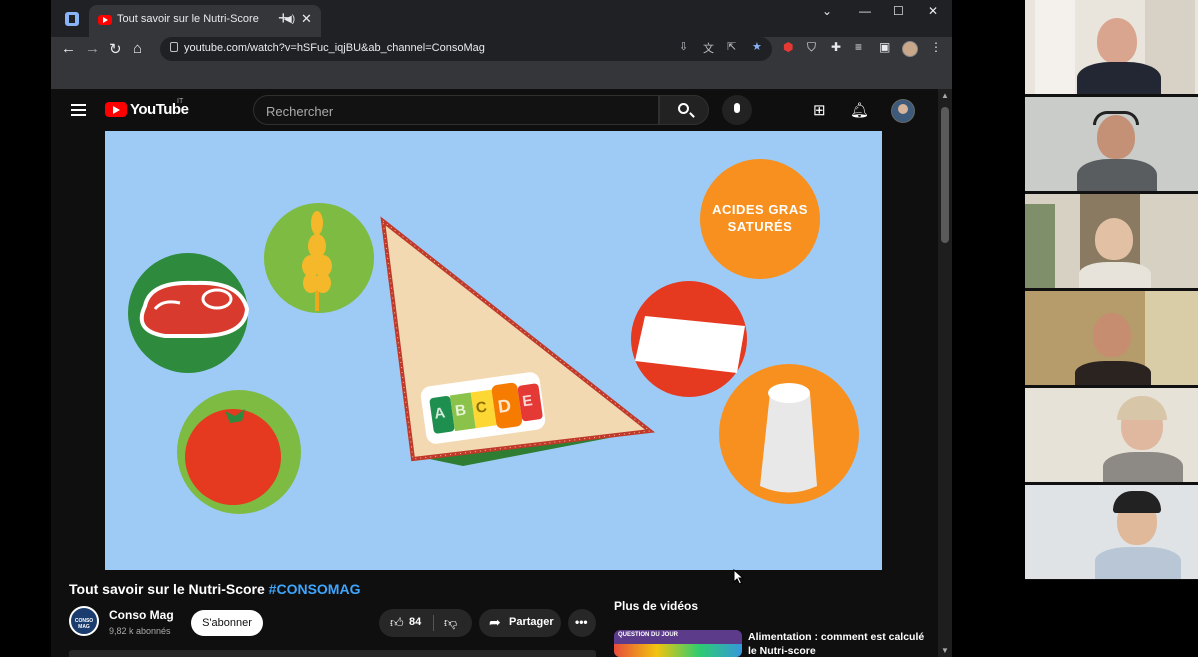  I want to click on scroll-up-icon: ▲, so click(945, 95).